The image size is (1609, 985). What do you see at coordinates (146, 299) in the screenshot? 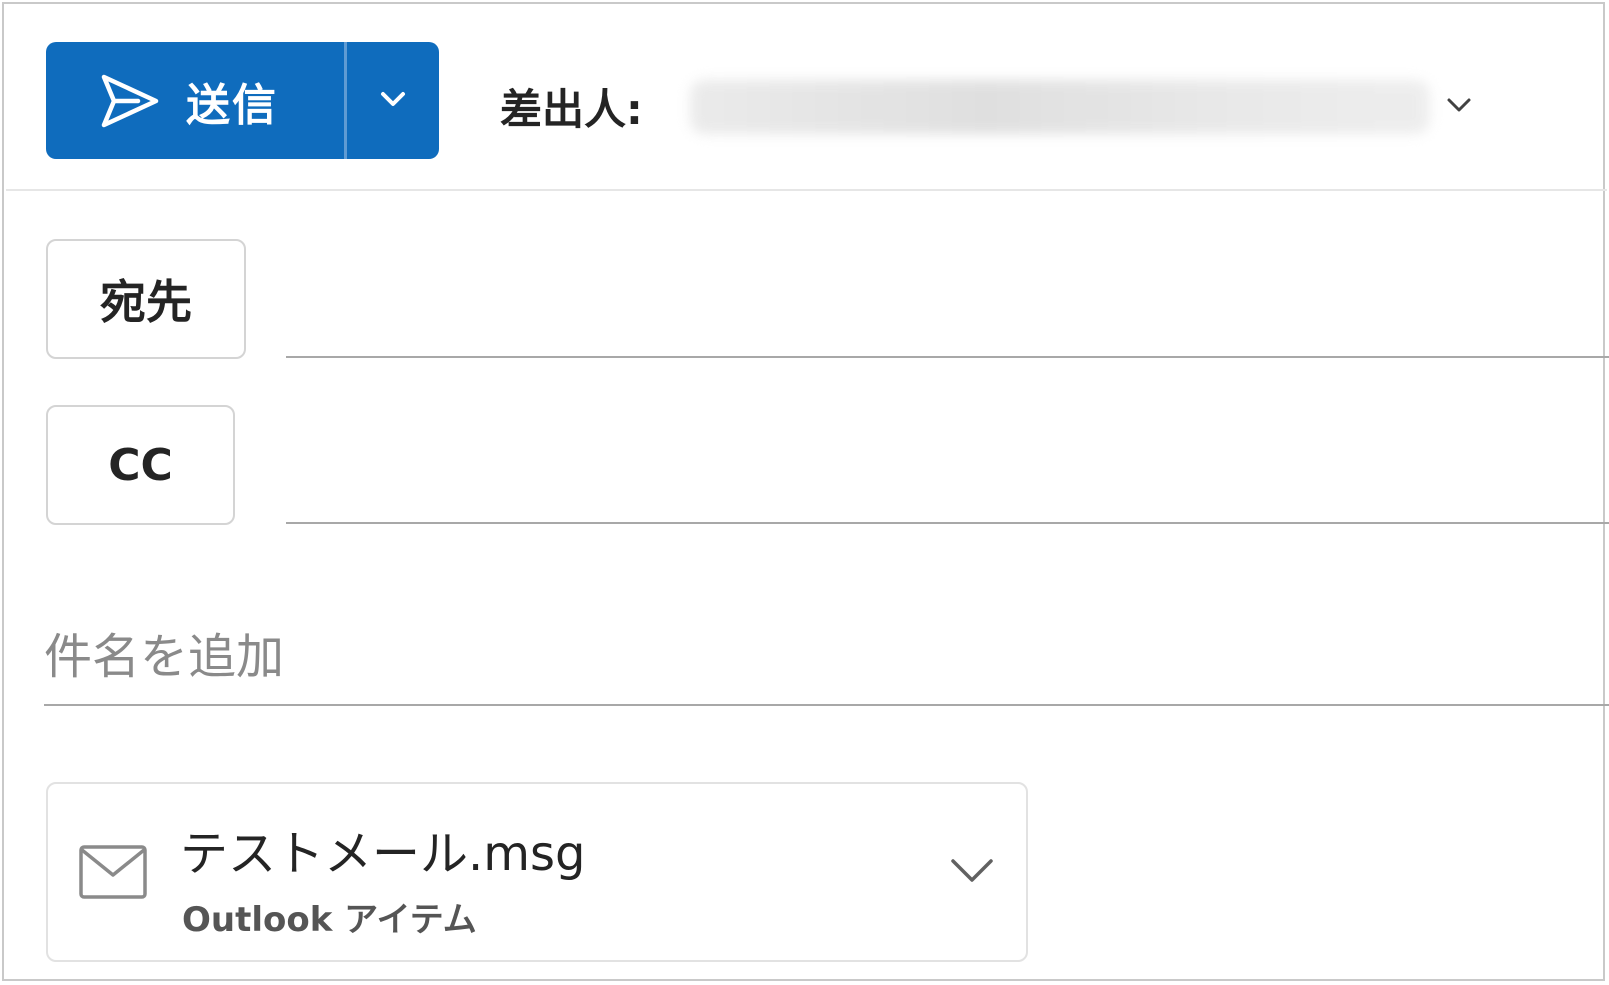
I see `to-button: 宛先` at bounding box center [146, 299].